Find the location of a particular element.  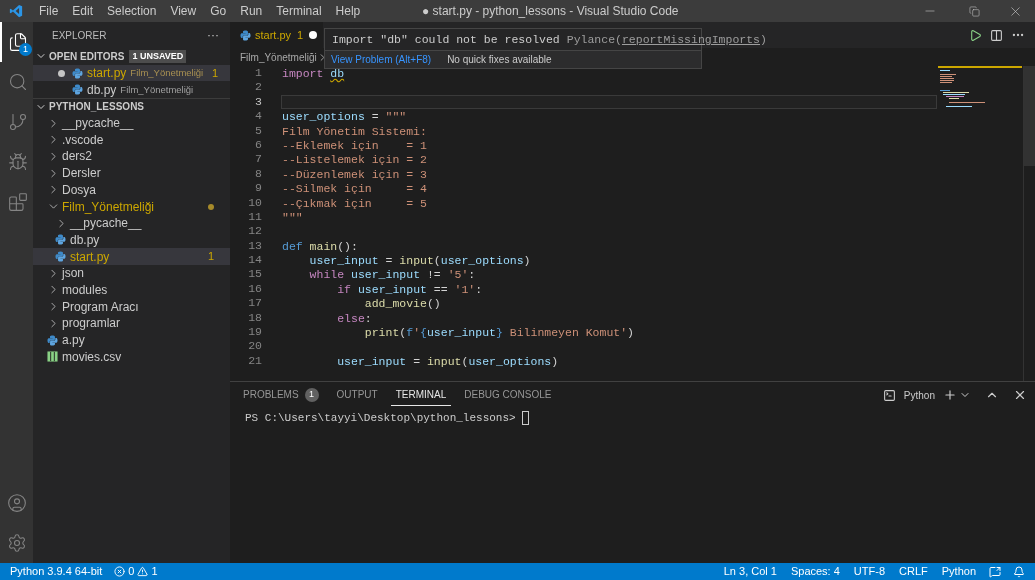

restore-icon is located at coordinates (974, 11).